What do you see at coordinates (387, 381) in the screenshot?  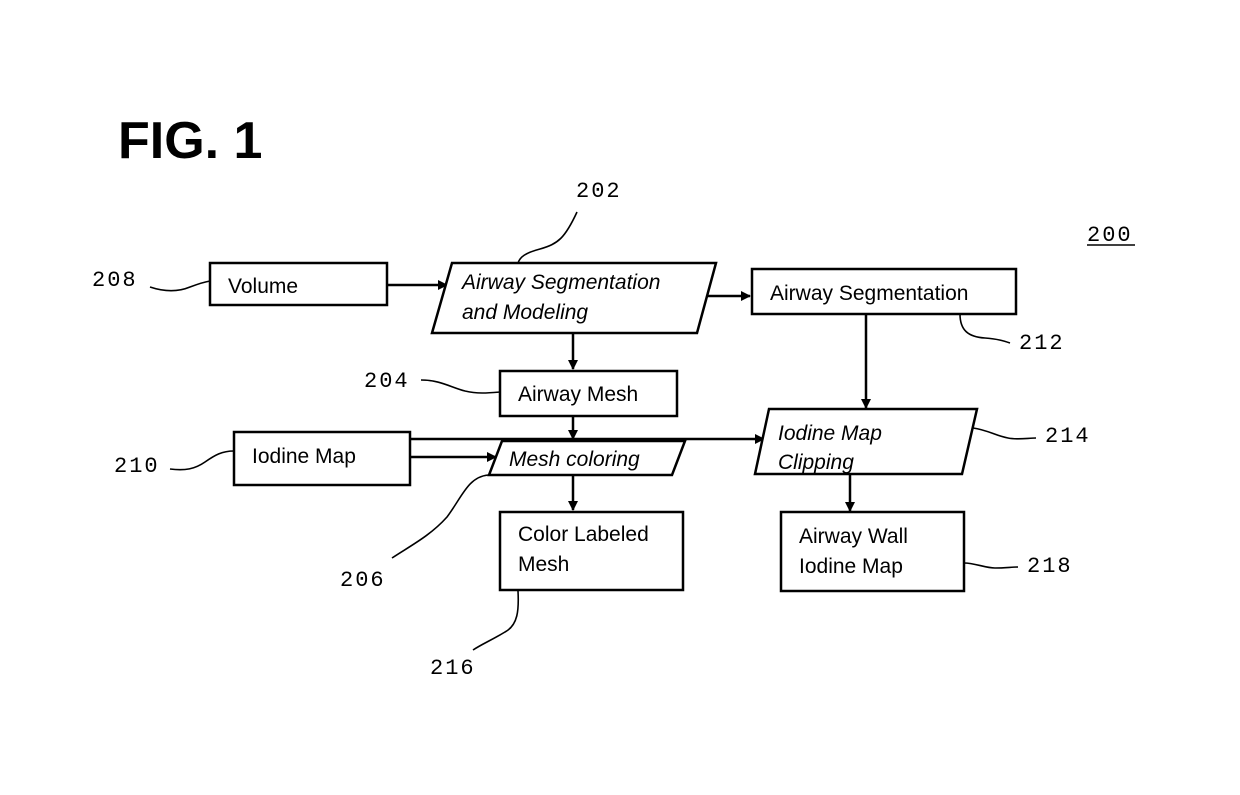 I see `ref-204: 204` at bounding box center [387, 381].